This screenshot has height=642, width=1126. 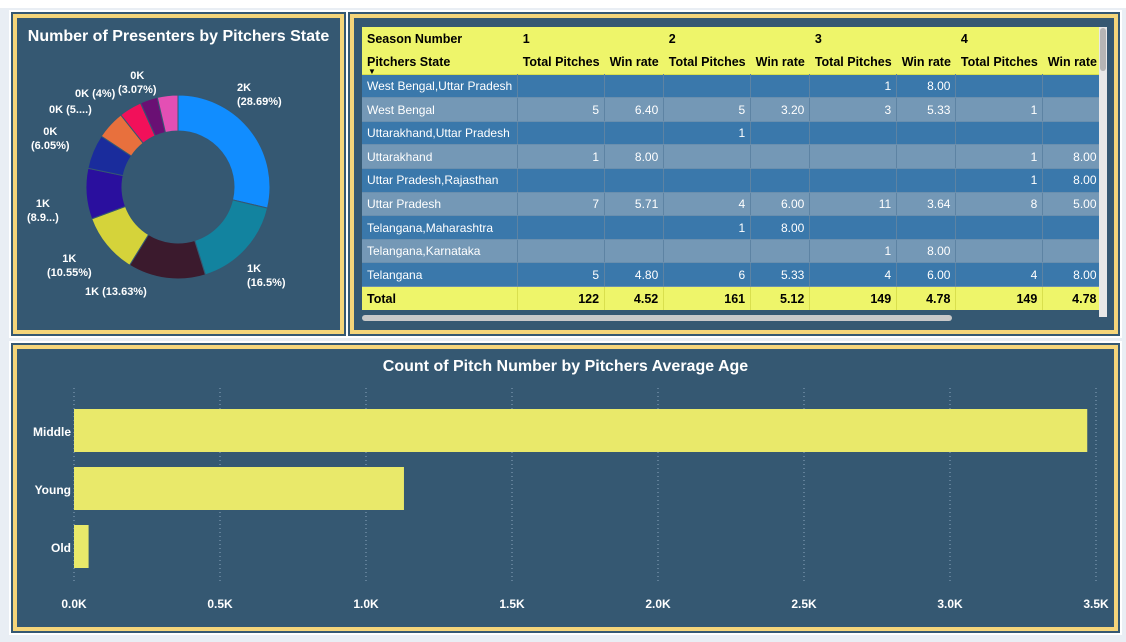 I want to click on table-row: Uttar Pradesh 7 5.71 4 6.00 11 3.64 8 5.00, so click(x=732, y=204).